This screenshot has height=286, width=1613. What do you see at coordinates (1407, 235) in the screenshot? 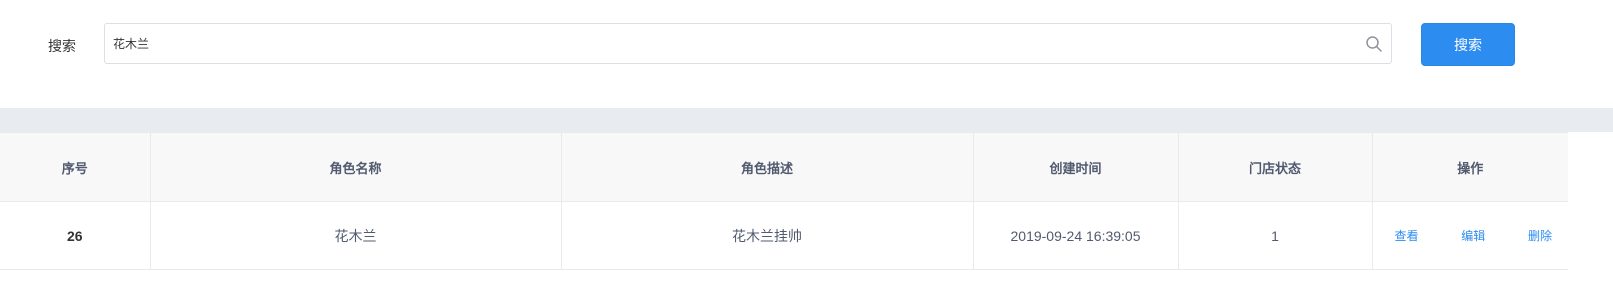
I see `view-link: 查看` at bounding box center [1407, 235].